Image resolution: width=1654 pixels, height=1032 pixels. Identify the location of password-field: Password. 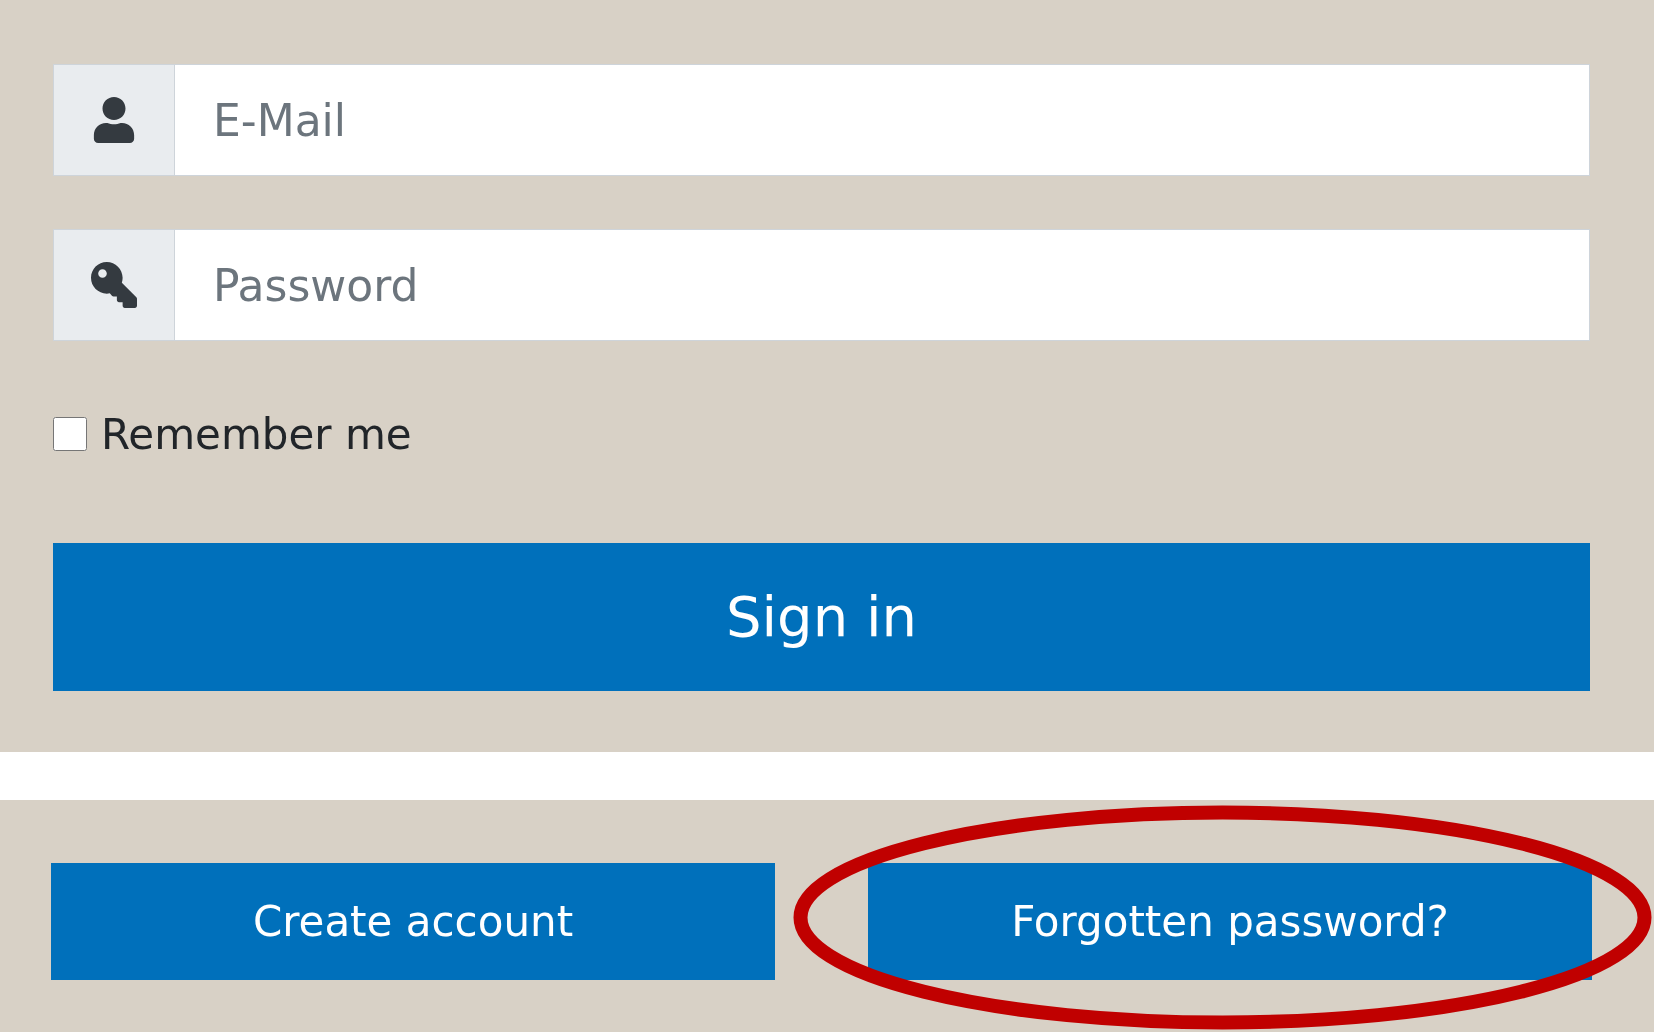
(882, 285).